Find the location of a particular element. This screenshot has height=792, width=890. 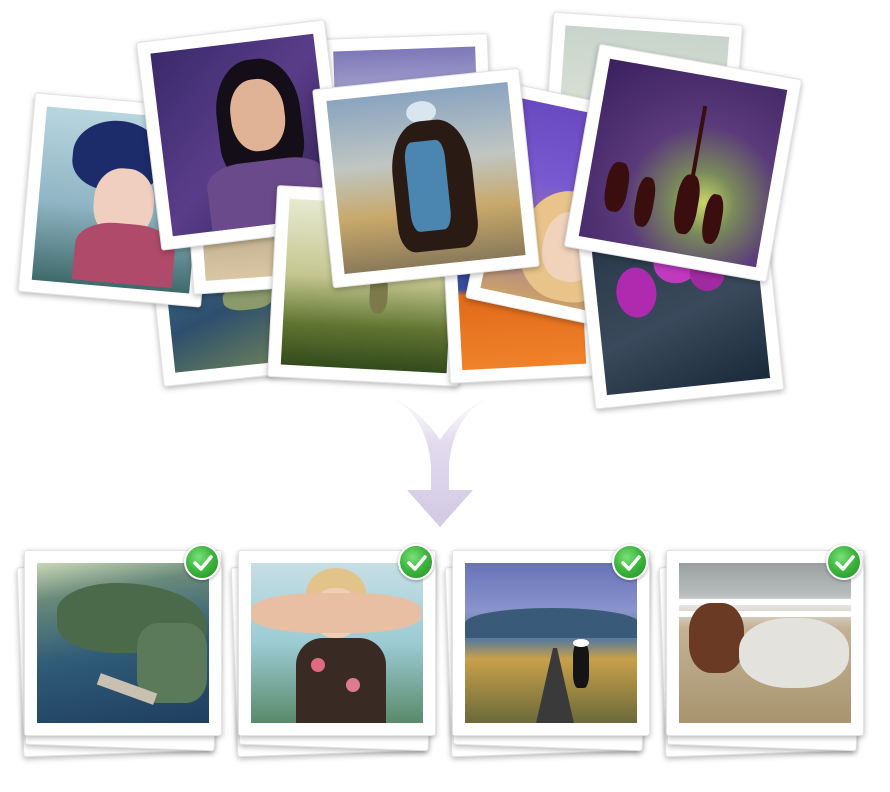

stack-horses is located at coordinates (761, 651).